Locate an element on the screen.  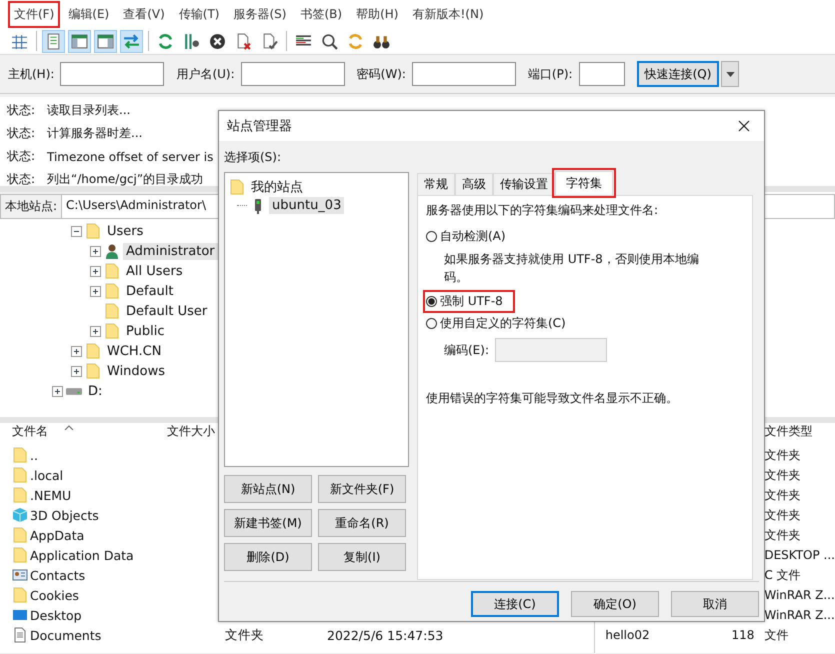
file-name: .local is located at coordinates (47, 475).